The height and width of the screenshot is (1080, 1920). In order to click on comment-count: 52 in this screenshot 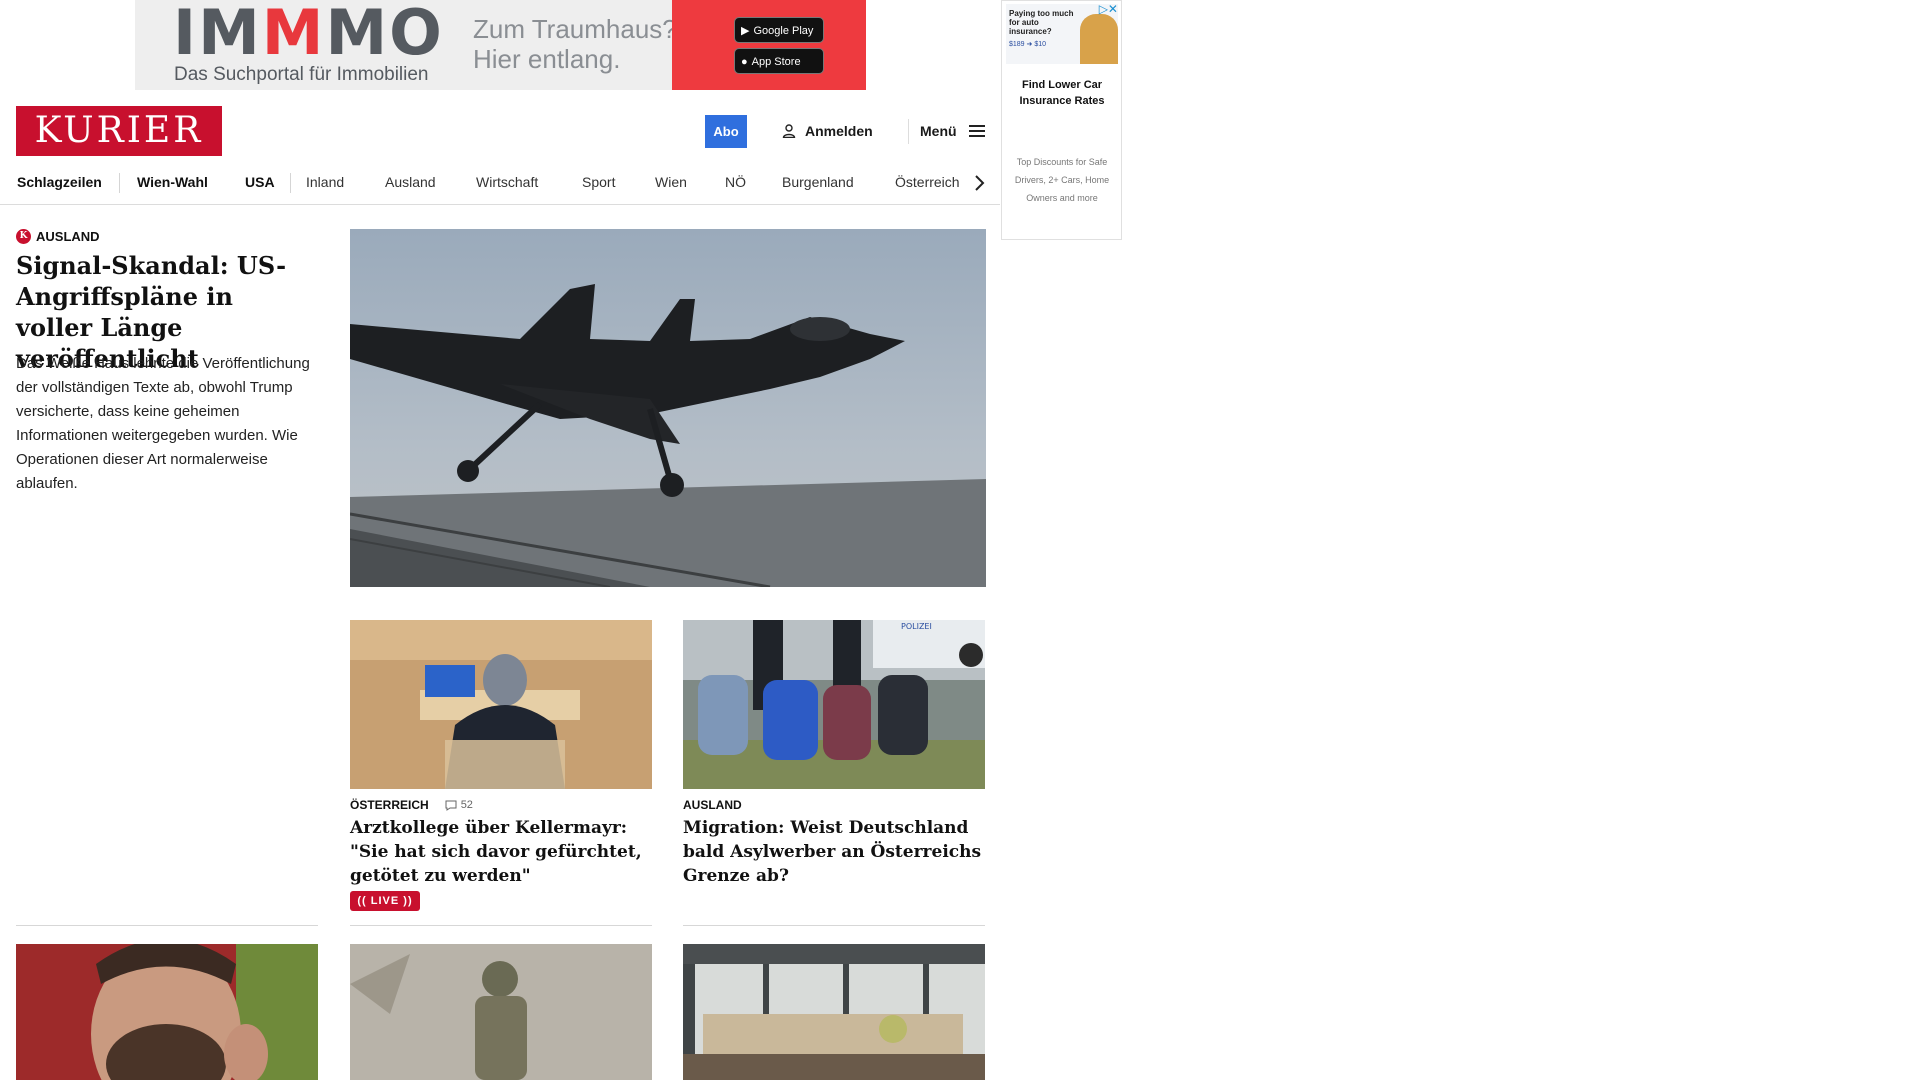, I will do `click(459, 805)`.